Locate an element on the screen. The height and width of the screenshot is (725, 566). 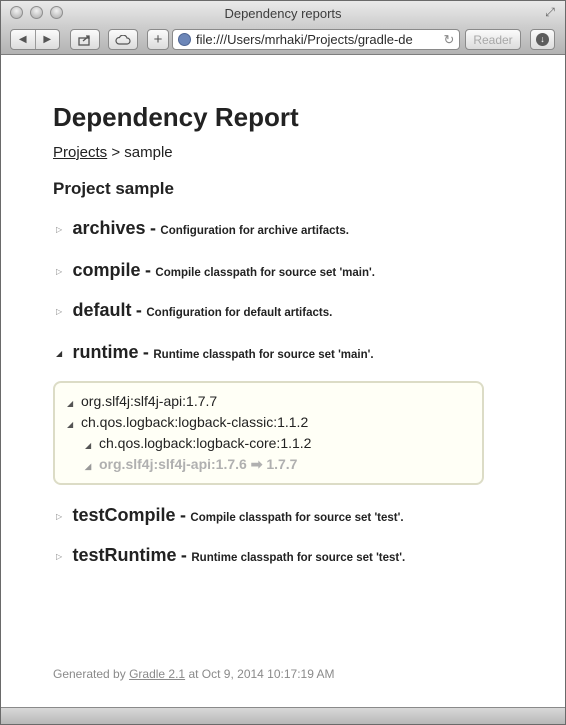
icloud-tabs-button is located at coordinates (123, 39).